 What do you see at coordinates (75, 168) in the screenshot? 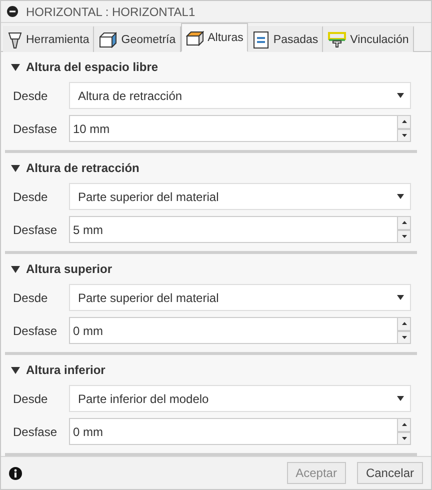
I see `section-header: Altura de retracción` at bounding box center [75, 168].